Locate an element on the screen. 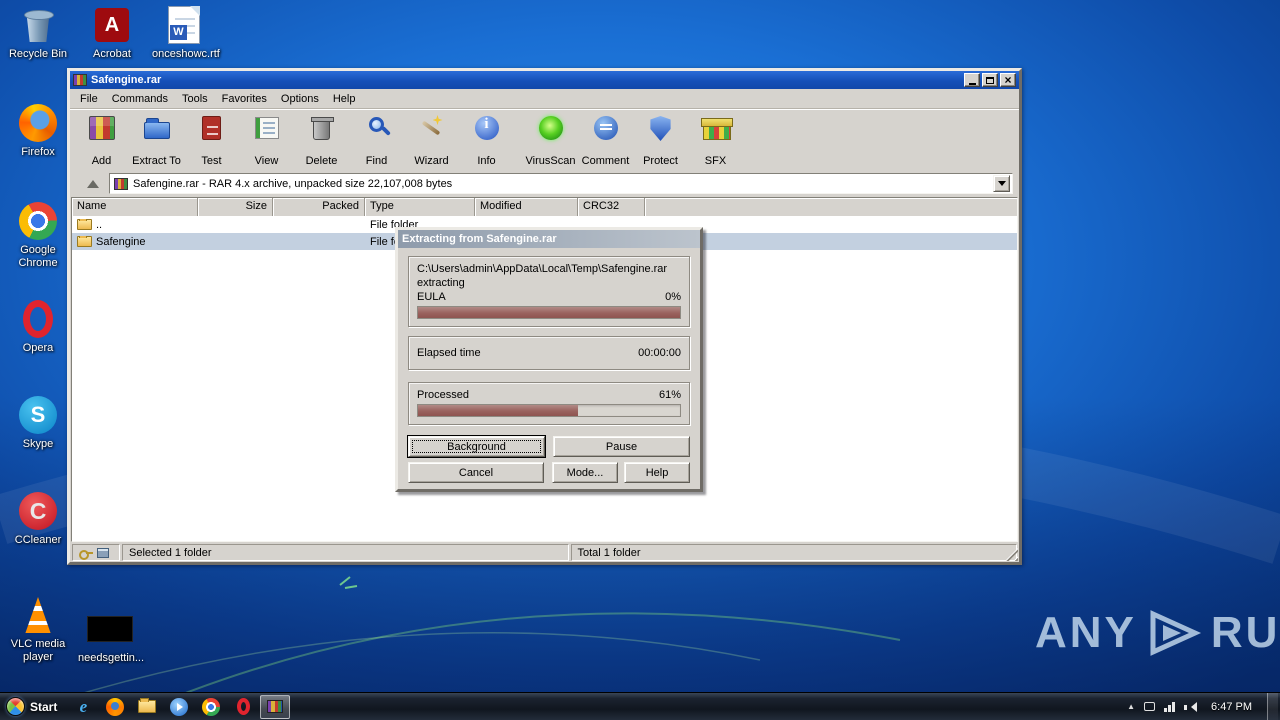  processed-label: Processed is located at coordinates (443, 395).